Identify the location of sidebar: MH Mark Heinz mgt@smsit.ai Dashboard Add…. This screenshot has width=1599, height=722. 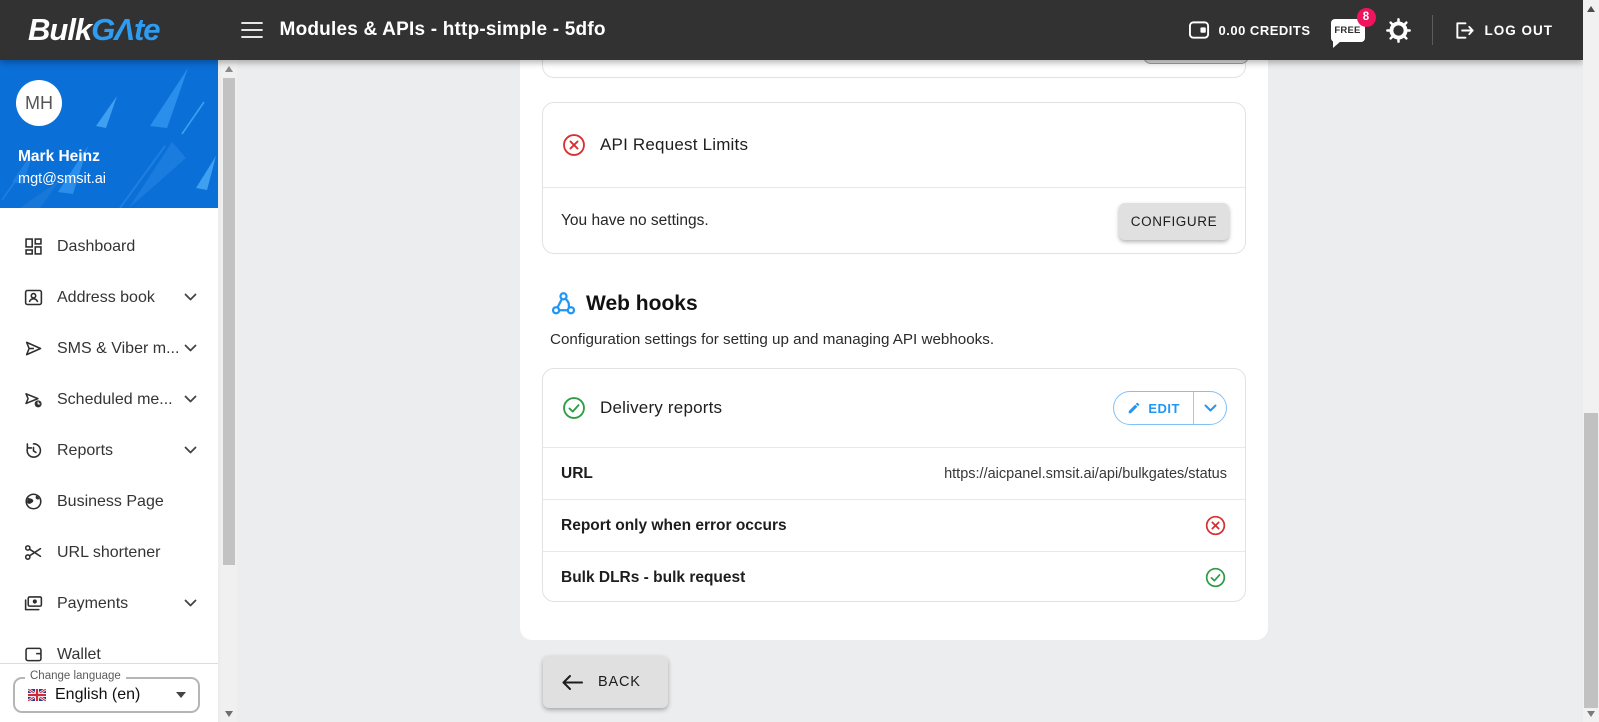
(109, 391).